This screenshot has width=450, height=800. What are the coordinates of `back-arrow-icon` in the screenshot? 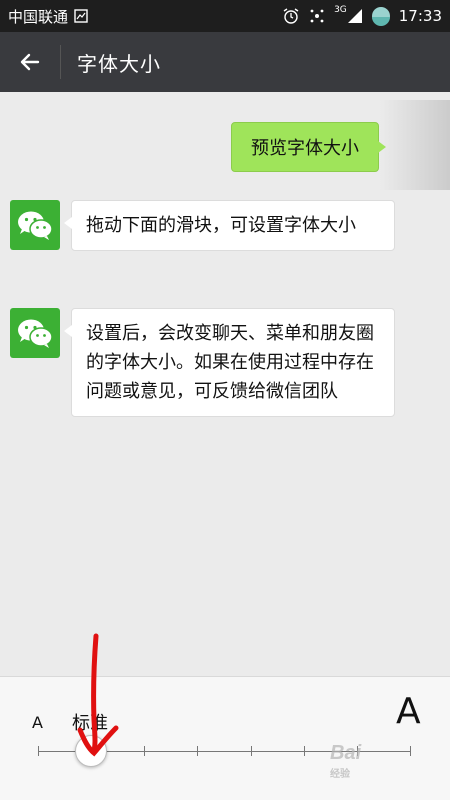 It's located at (30, 62).